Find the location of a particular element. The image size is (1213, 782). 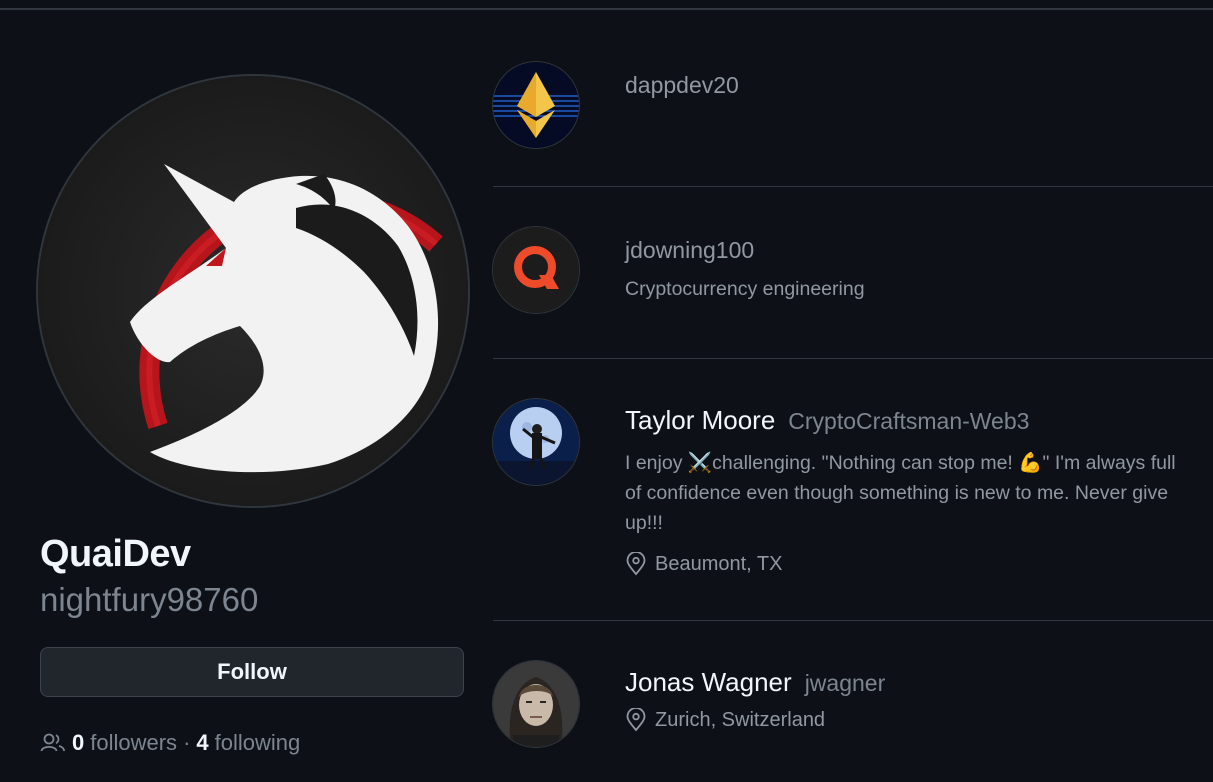

user-location: Beaumont, TX is located at coordinates (910, 564).